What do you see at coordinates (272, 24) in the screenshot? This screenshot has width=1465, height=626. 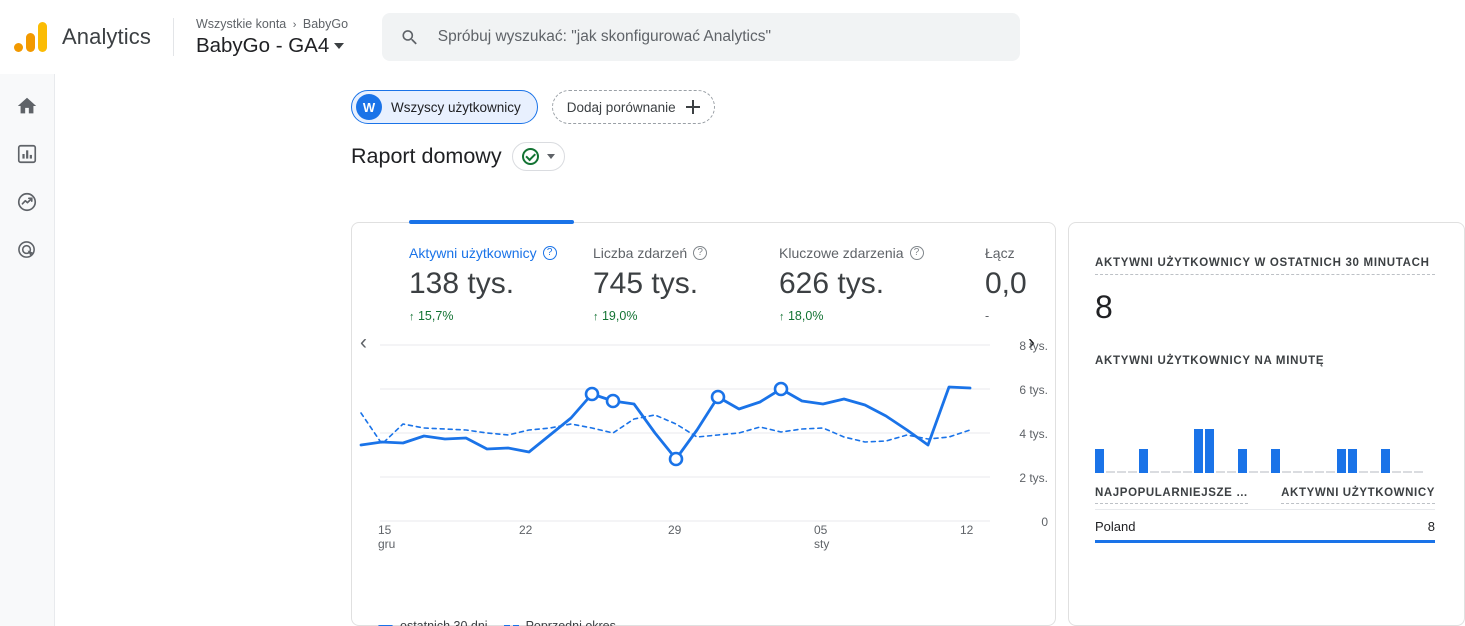 I see `breadcrumb: Wszystkie konta › BabyGo` at bounding box center [272, 24].